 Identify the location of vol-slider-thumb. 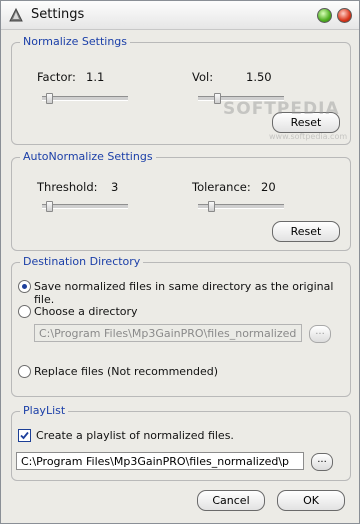
(217, 98).